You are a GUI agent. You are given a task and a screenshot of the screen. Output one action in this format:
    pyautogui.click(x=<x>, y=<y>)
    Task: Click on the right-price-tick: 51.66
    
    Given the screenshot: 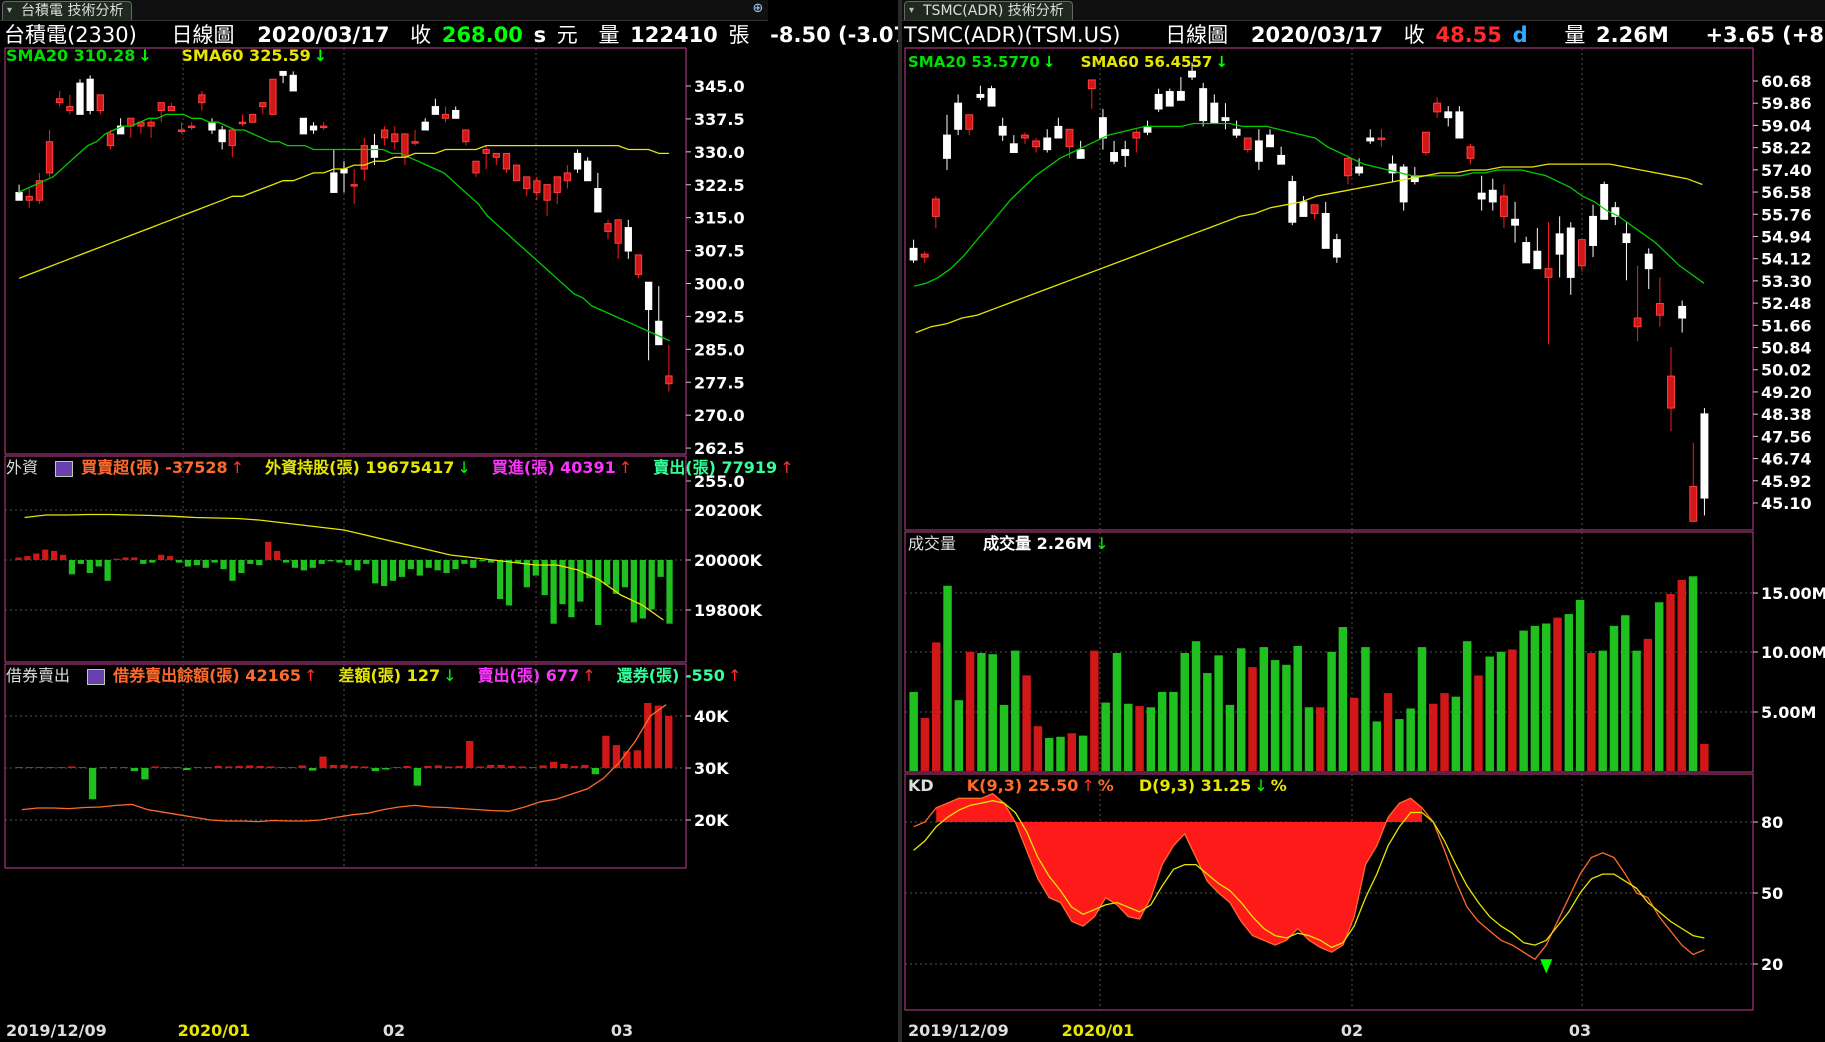 What is the action you would take?
    pyautogui.click(x=1786, y=325)
    